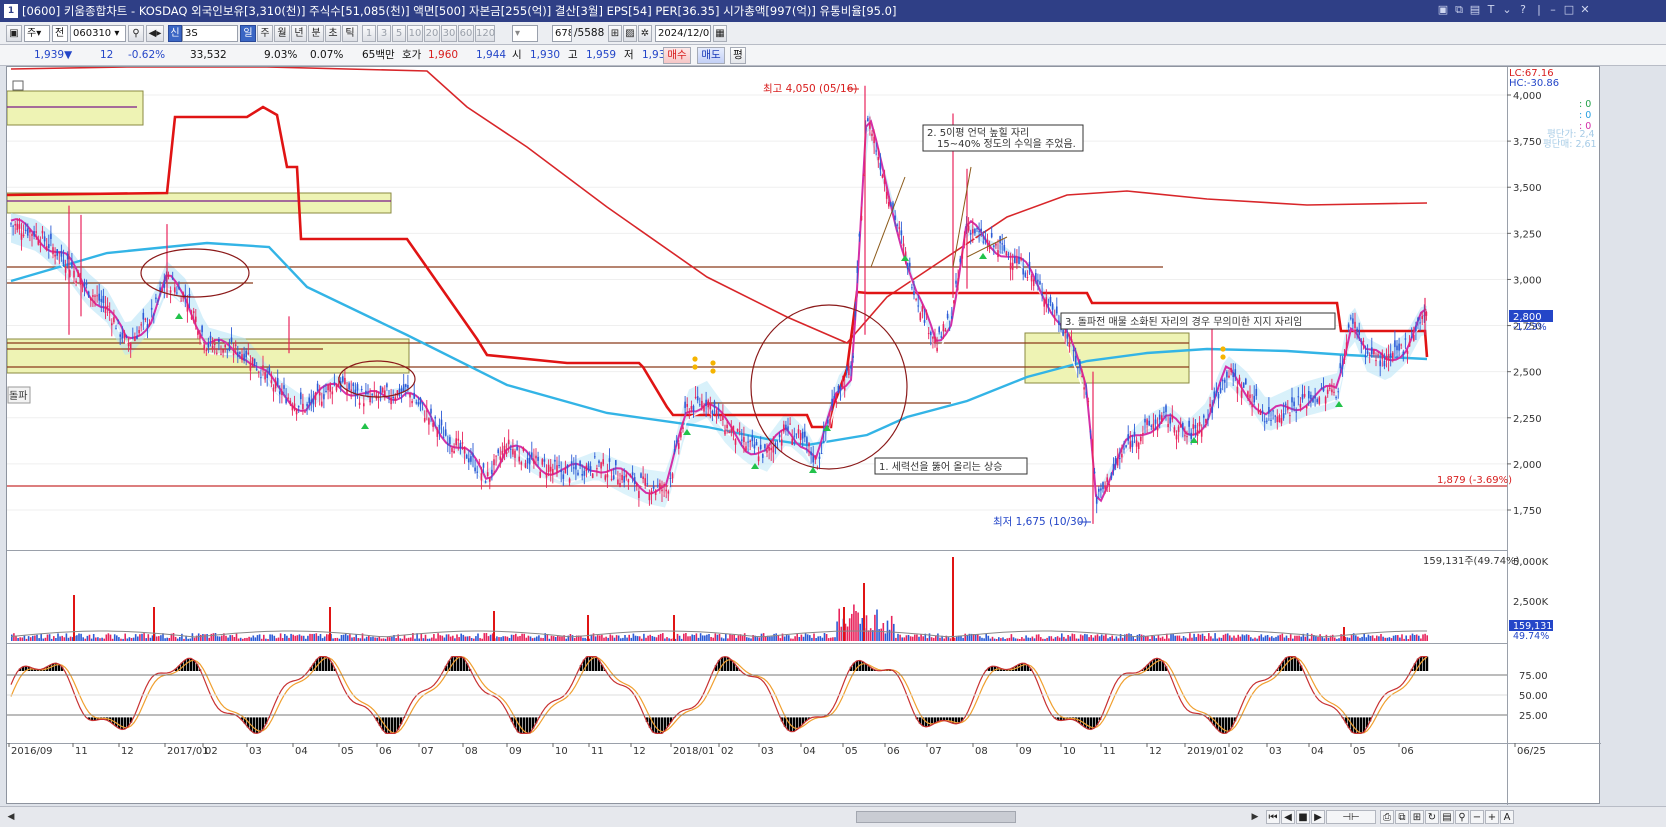 Image resolution: width=1666 pixels, height=827 pixels. I want to click on type-select: 주▾, so click(37, 33).